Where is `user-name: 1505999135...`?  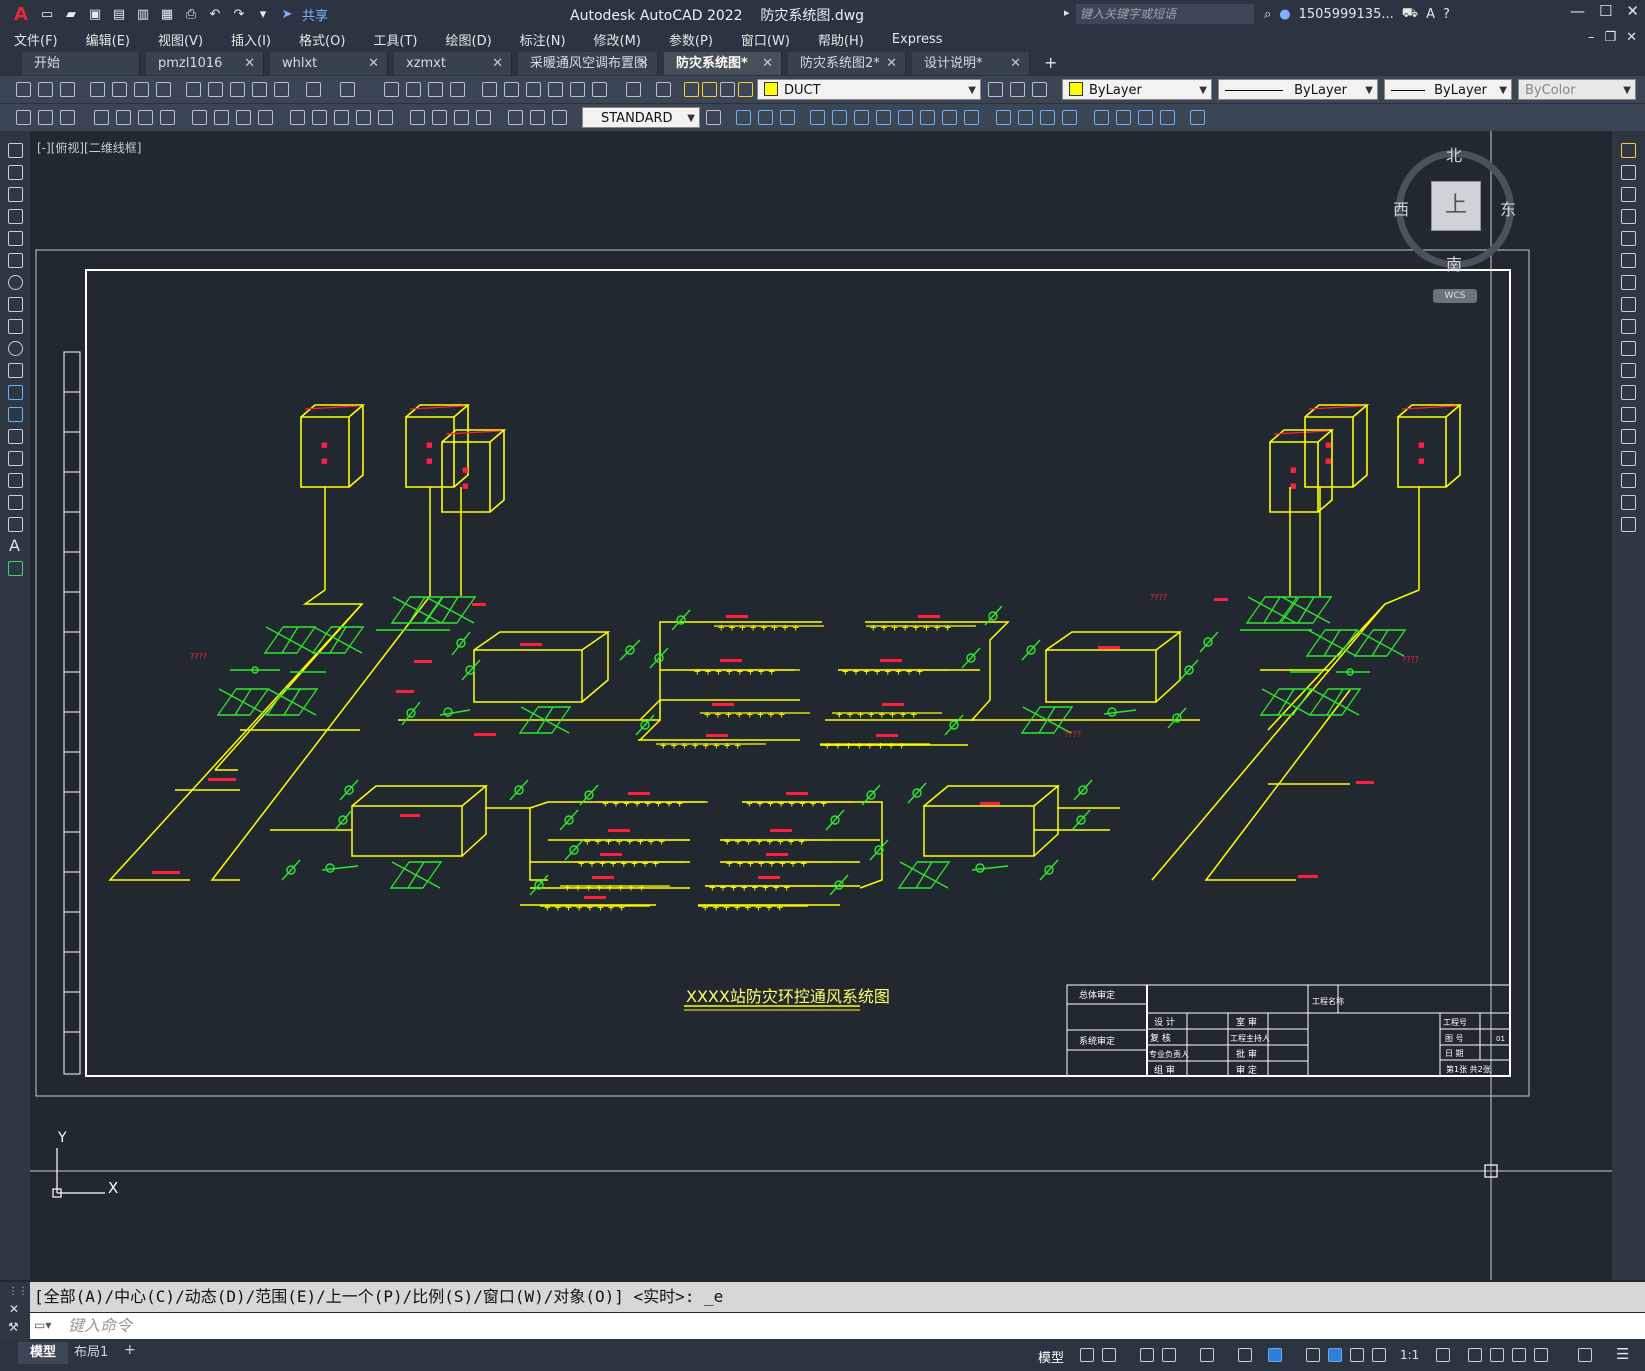 user-name: 1505999135... is located at coordinates (1346, 14).